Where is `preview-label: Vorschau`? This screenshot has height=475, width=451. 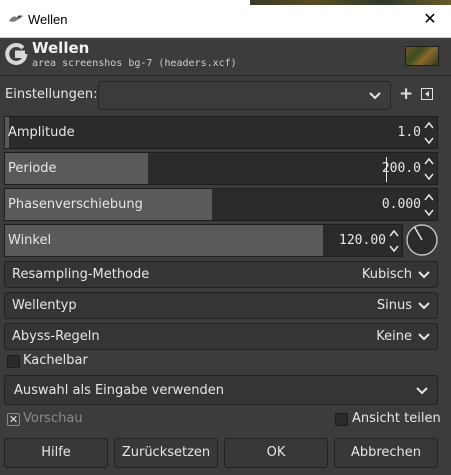
preview-label: Vorschau is located at coordinates (53, 418).